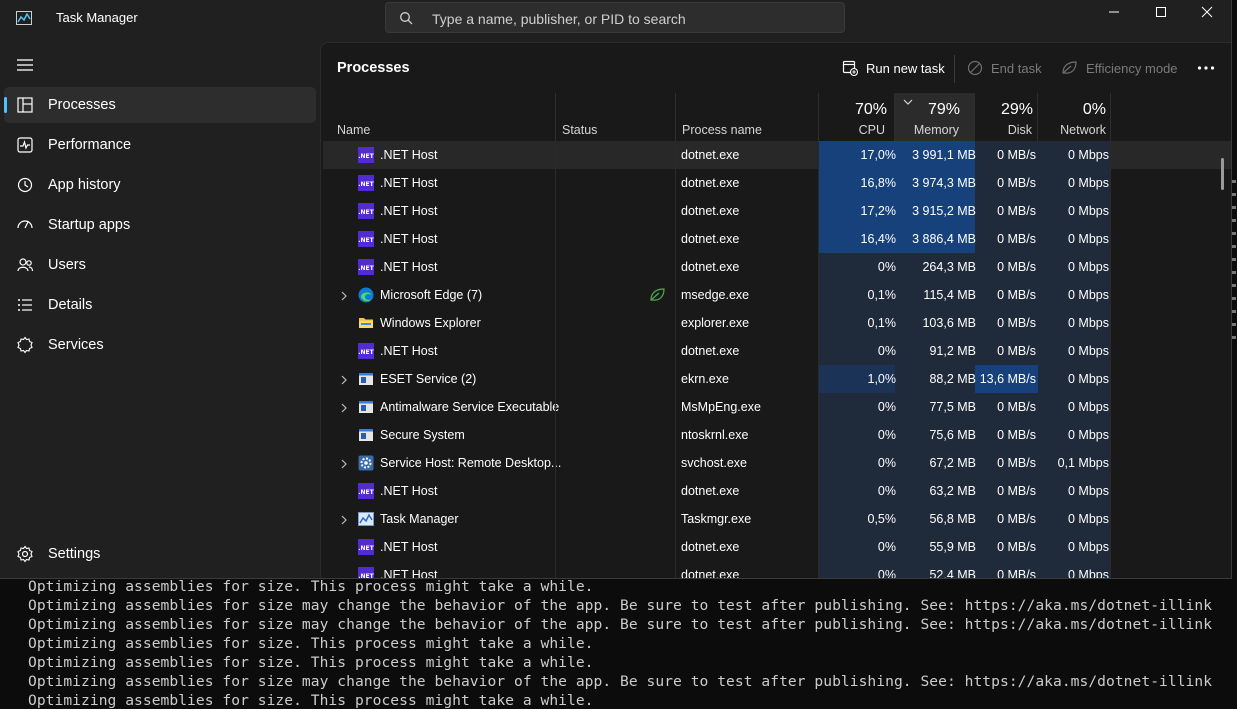  Describe the element at coordinates (1114, 12) in the screenshot. I see `minimize-button` at that location.